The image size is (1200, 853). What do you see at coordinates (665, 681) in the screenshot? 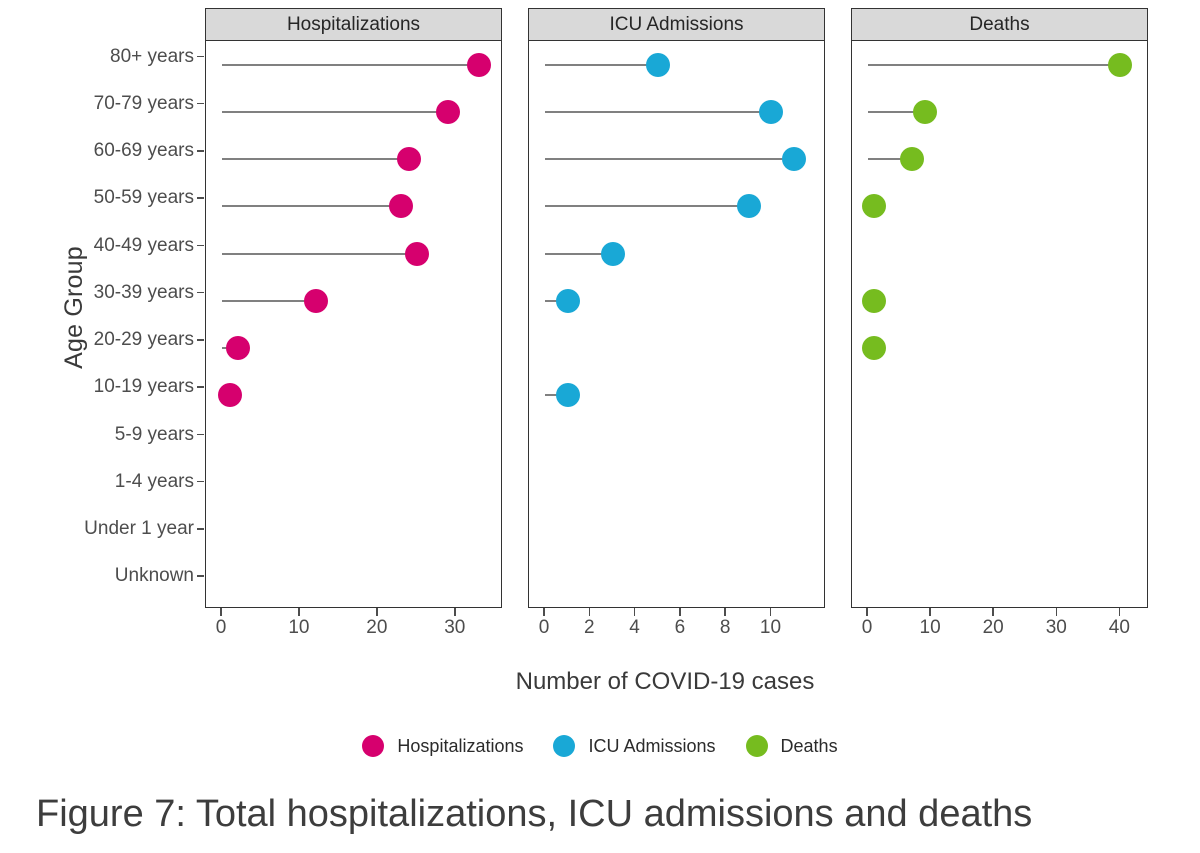
I see `x-axis-title-text: Number of COVID-19 cases` at bounding box center [665, 681].